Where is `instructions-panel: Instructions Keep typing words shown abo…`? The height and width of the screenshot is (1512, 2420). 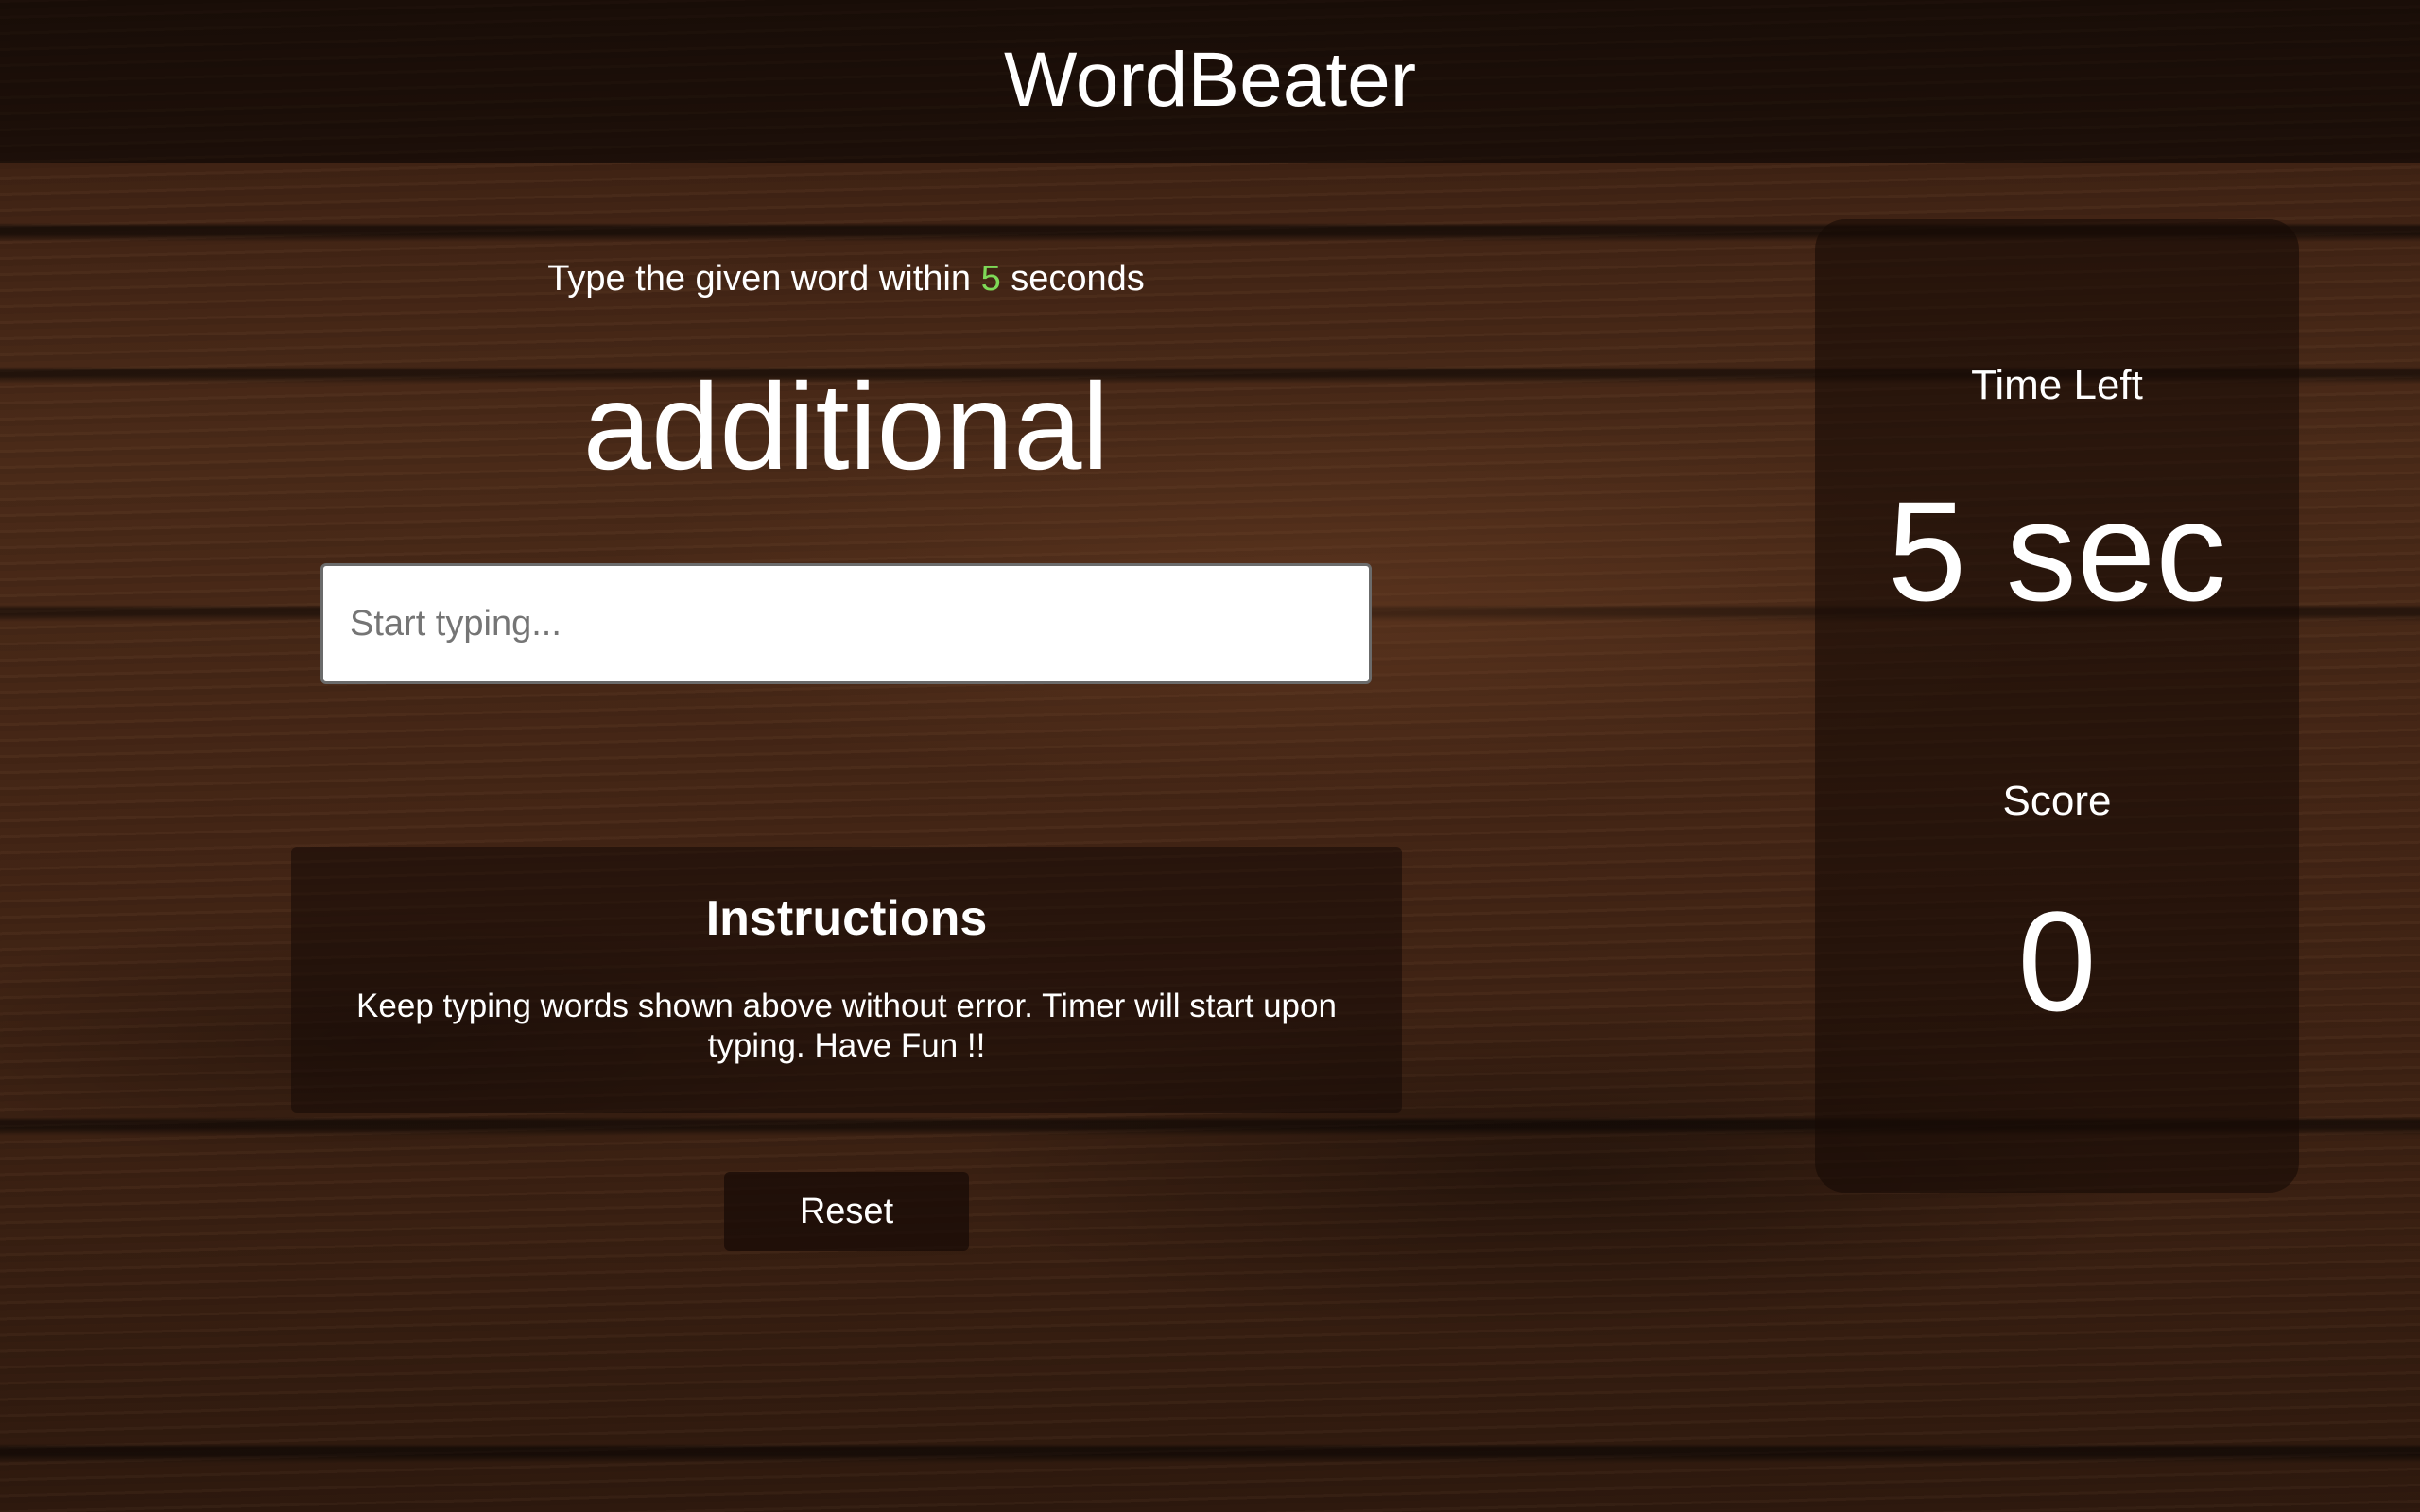
instructions-panel: Instructions Keep typing words shown abo… is located at coordinates (846, 980).